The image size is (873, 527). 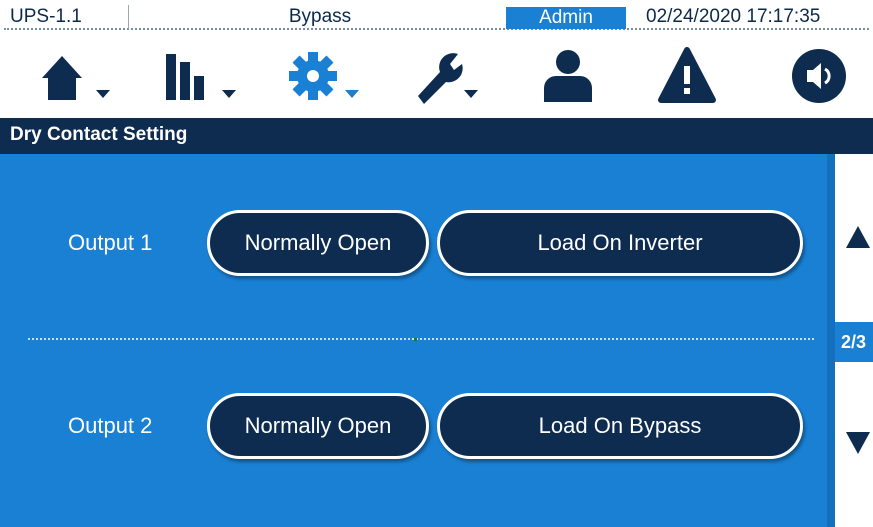 I want to click on row-divider, so click(x=421, y=339).